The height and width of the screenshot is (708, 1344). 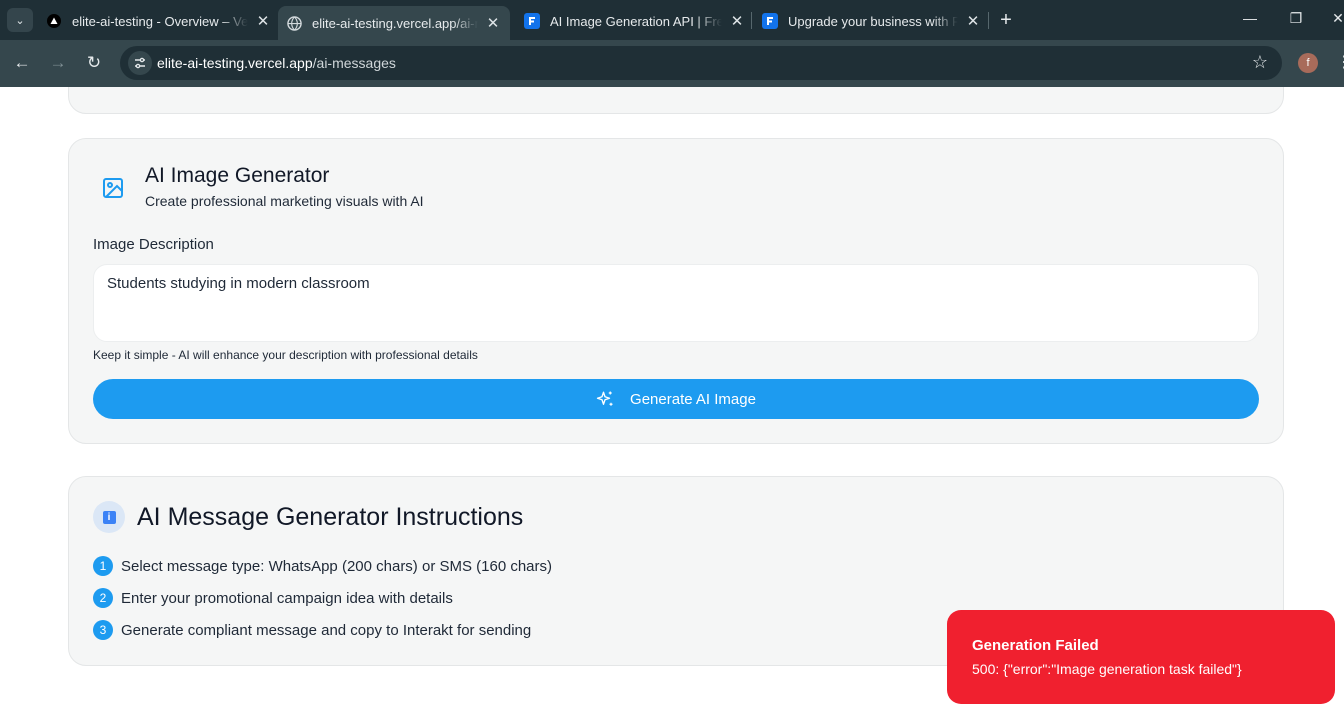 I want to click on menu-kebab-icon: ⋮, so click(x=1340, y=62).